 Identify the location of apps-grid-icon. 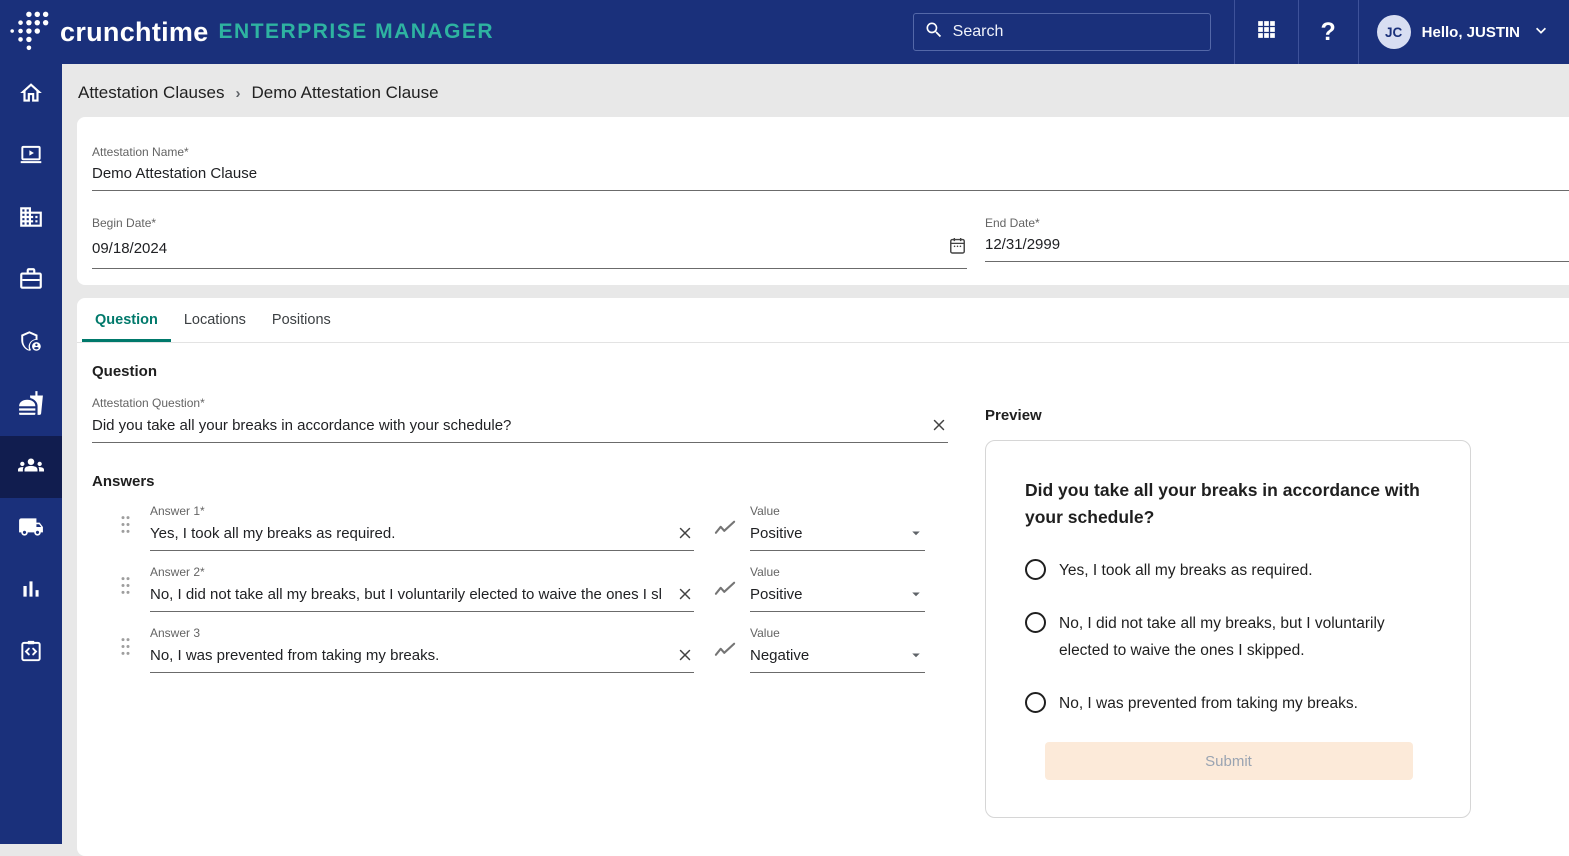
(1266, 32).